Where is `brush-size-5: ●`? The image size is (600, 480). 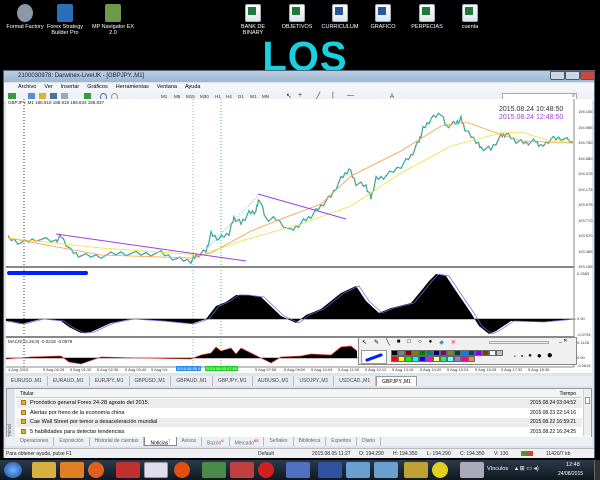 brush-size-5: ● is located at coordinates (550, 355).